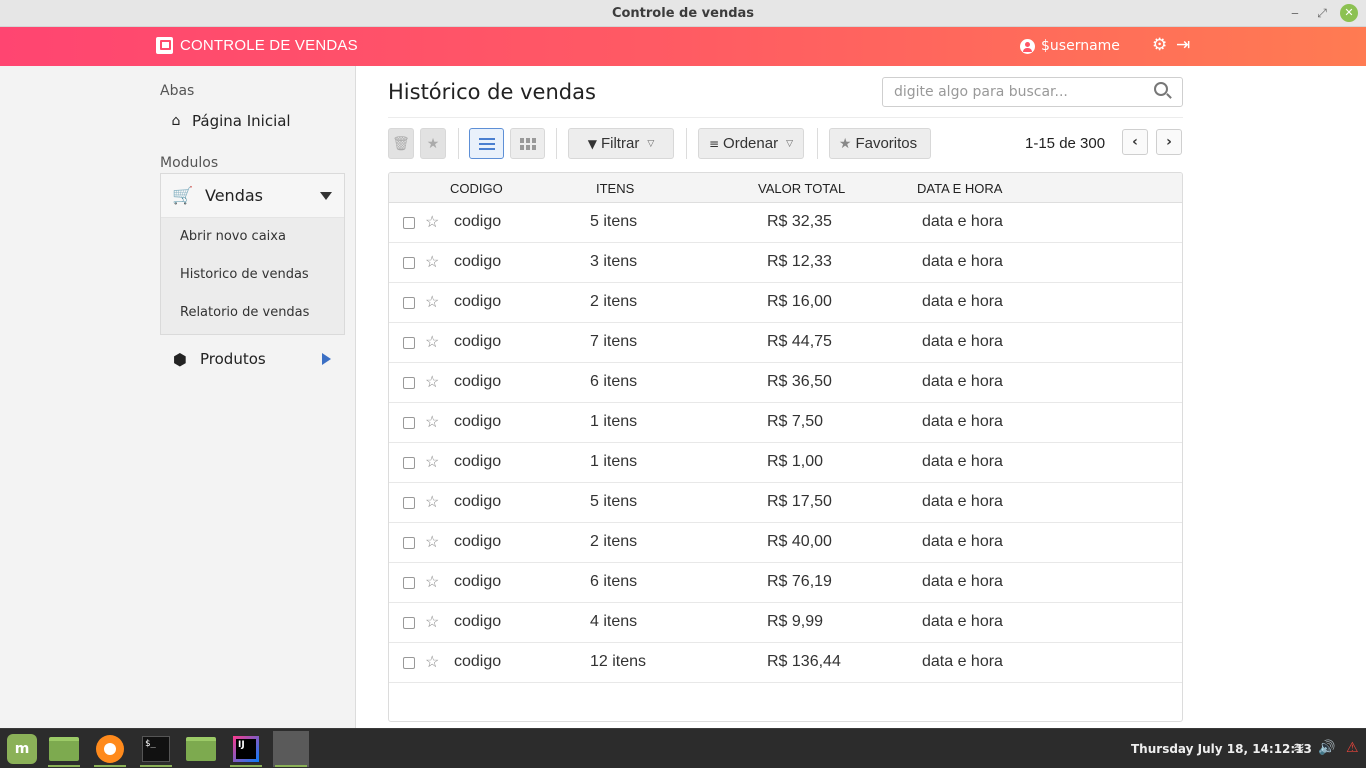  I want to click on column-header-itens: ITENS, so click(615, 188).